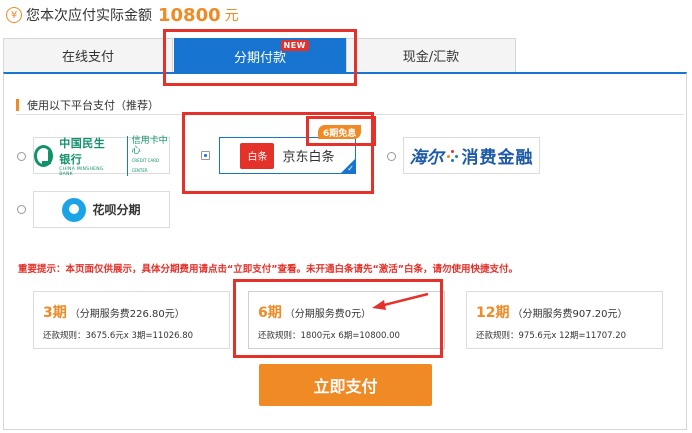 The width and height of the screenshot is (692, 433). I want to click on payment-header: ¥ 您本次应付实际金额 10800 元, so click(122, 15).